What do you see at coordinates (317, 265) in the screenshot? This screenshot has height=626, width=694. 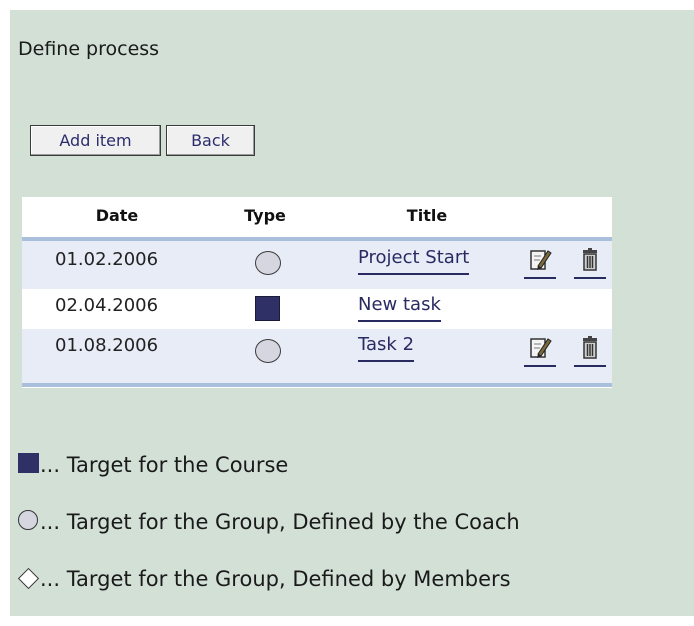 I see `table-row: 01.02.2006 Project Start` at bounding box center [317, 265].